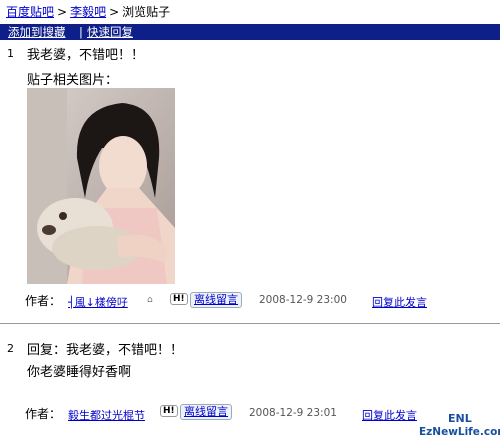 Image resolution: width=500 pixels, height=441 pixels. Describe the element at coordinates (250, 32) in the screenshot. I see `toolbar: 添加到搜藏 | 快速回复` at that location.